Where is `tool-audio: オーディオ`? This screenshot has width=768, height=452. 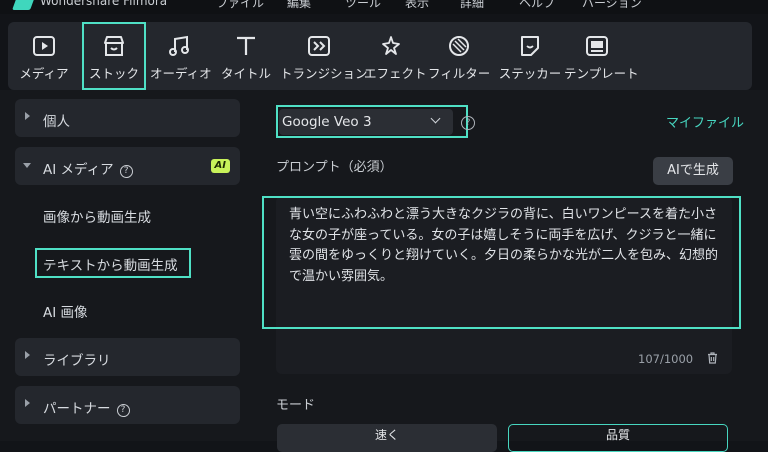
tool-audio: オーディオ is located at coordinates (181, 56).